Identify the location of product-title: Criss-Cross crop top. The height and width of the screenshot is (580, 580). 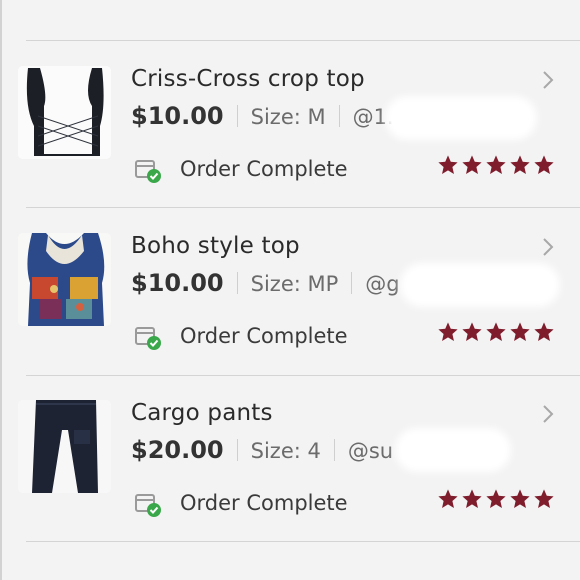
(248, 79).